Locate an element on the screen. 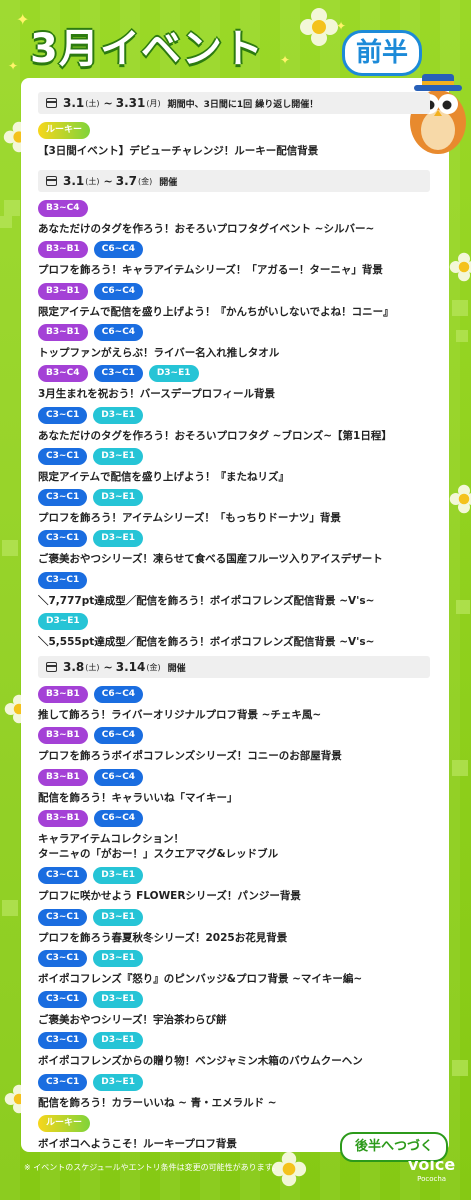 The height and width of the screenshot is (1200, 471). end-date: 3.31 is located at coordinates (130, 103).